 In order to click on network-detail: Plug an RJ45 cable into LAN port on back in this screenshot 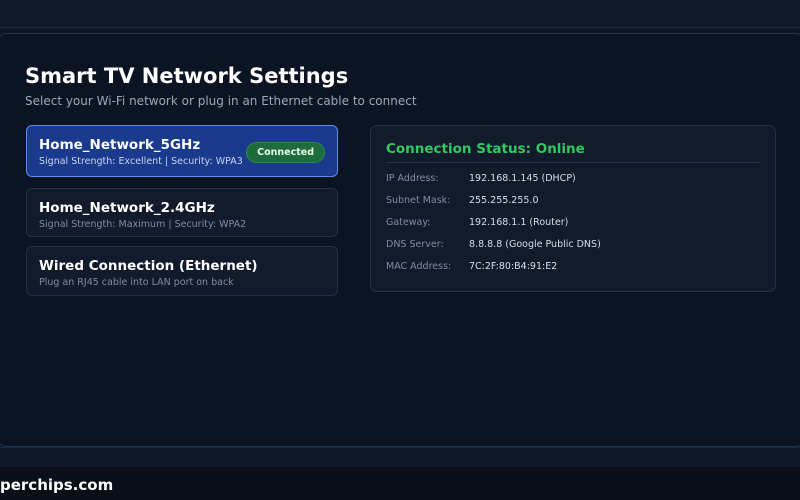, I will do `click(136, 282)`.